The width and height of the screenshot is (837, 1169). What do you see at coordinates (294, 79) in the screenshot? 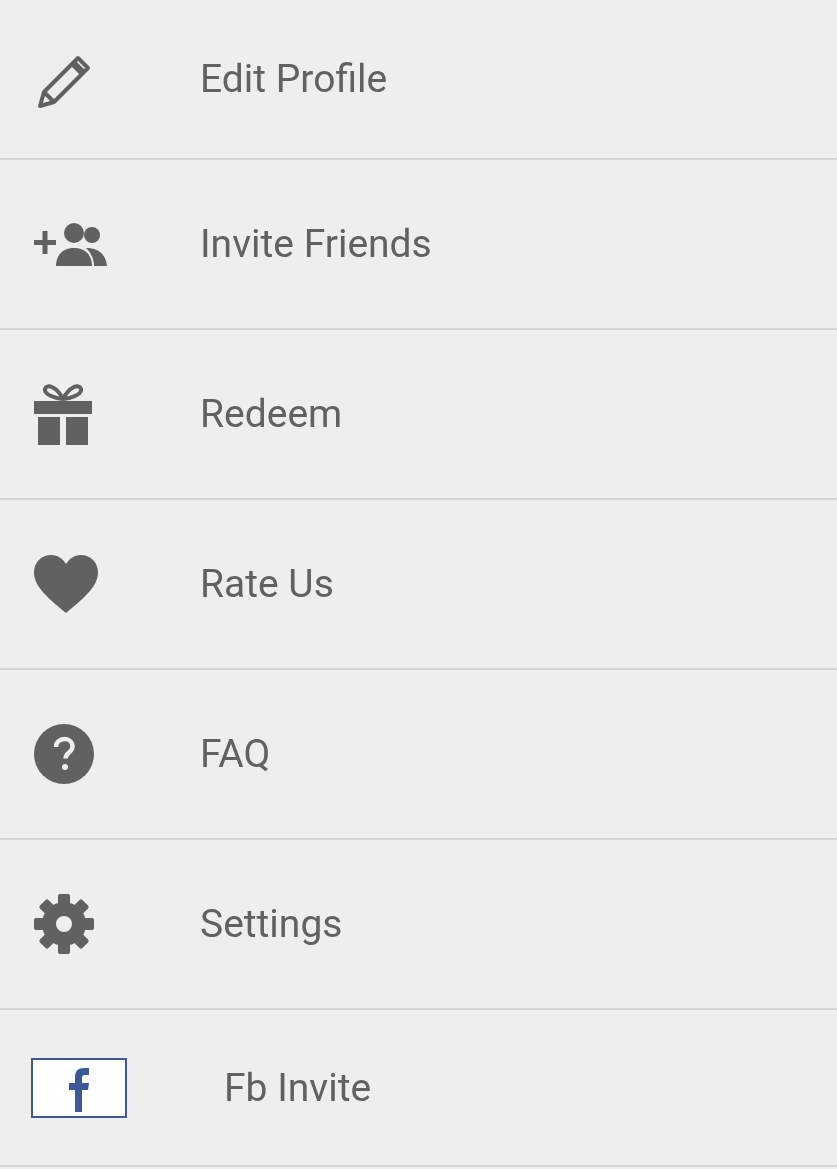
I see `menu-label: Edit Profile` at bounding box center [294, 79].